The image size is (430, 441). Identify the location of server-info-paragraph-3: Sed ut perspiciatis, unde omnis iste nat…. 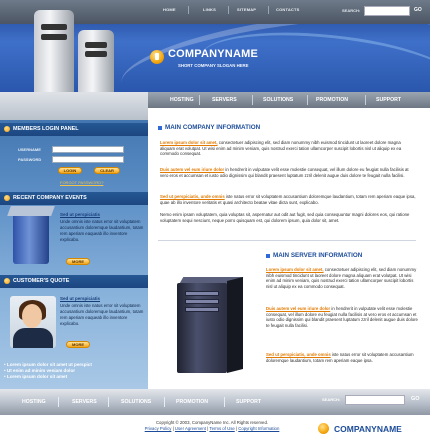
(340, 357).